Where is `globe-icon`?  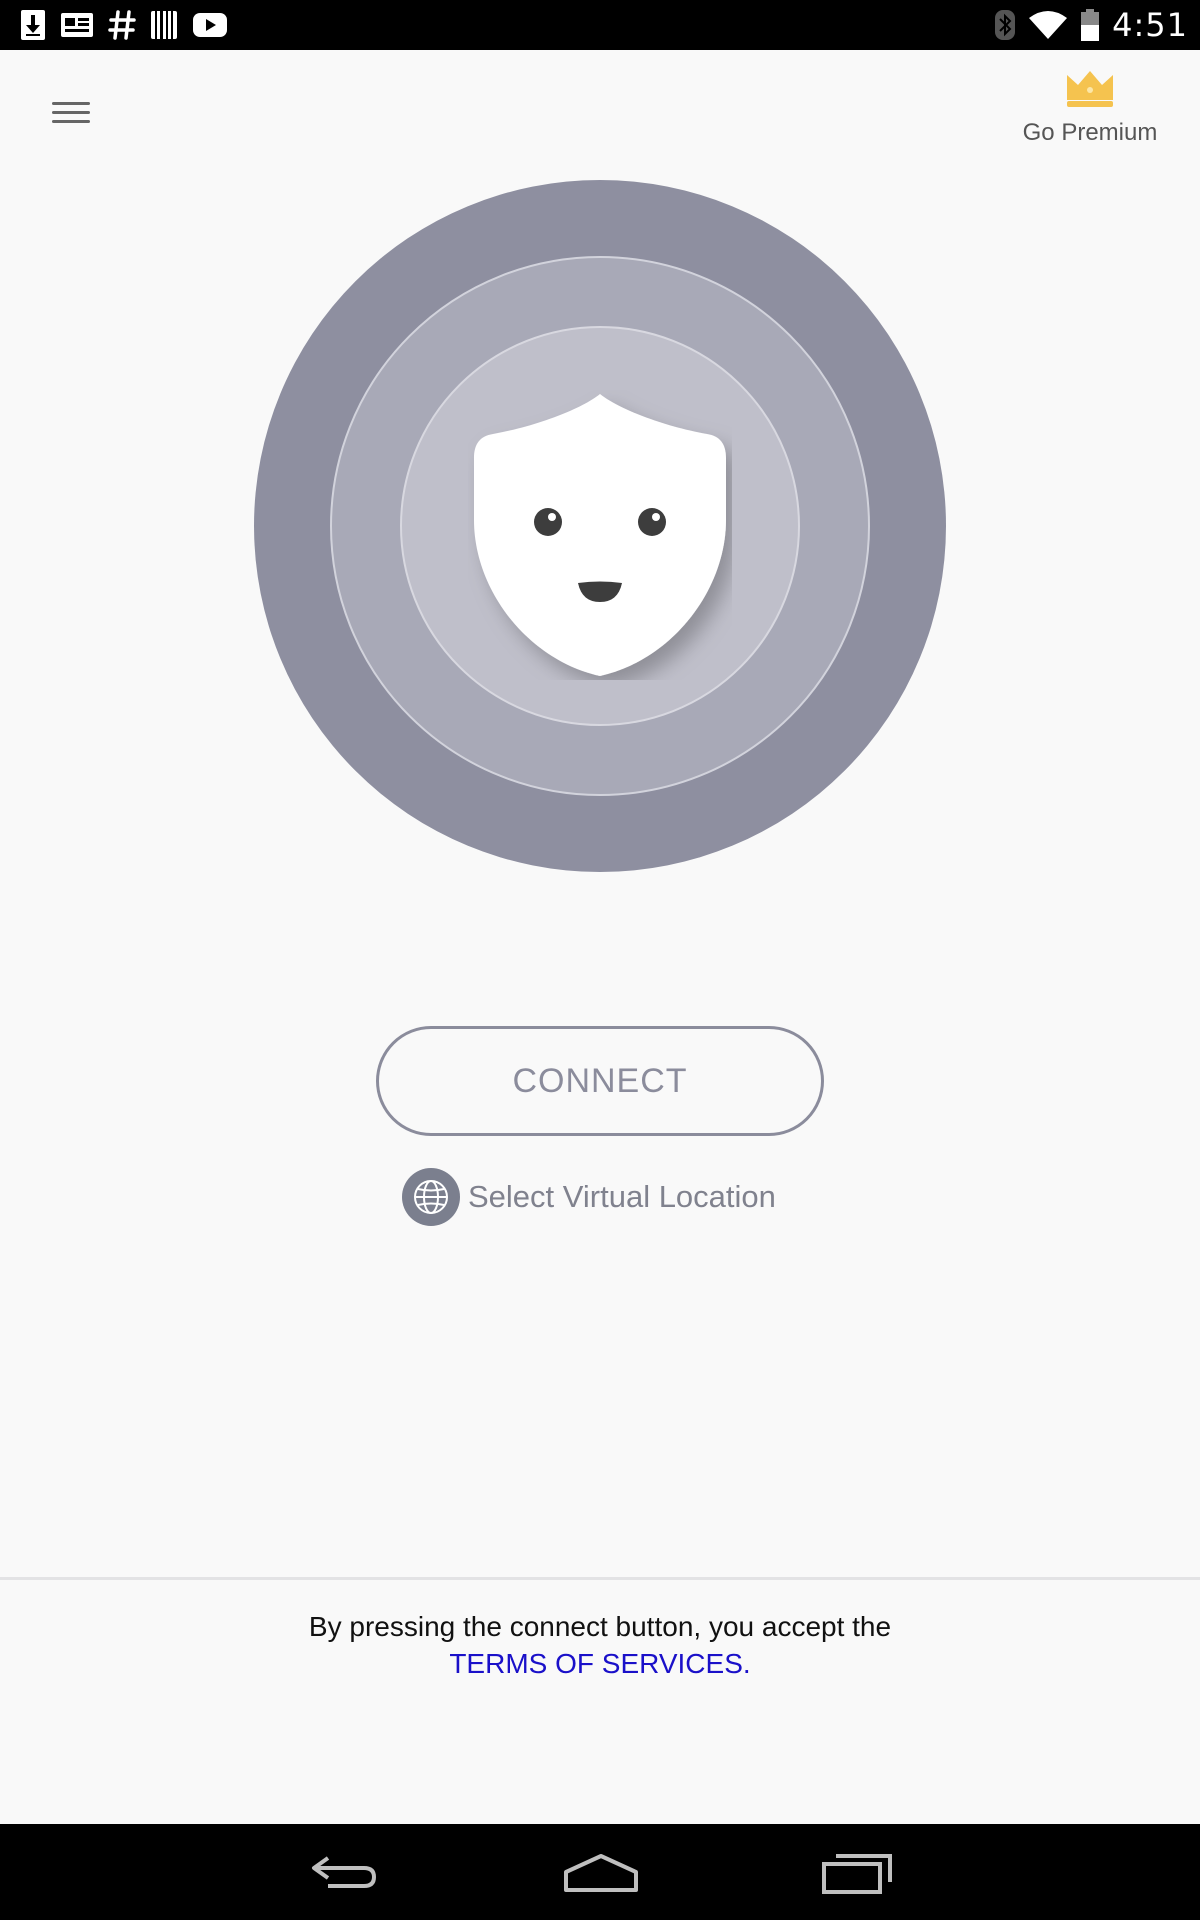
globe-icon is located at coordinates (431, 1197).